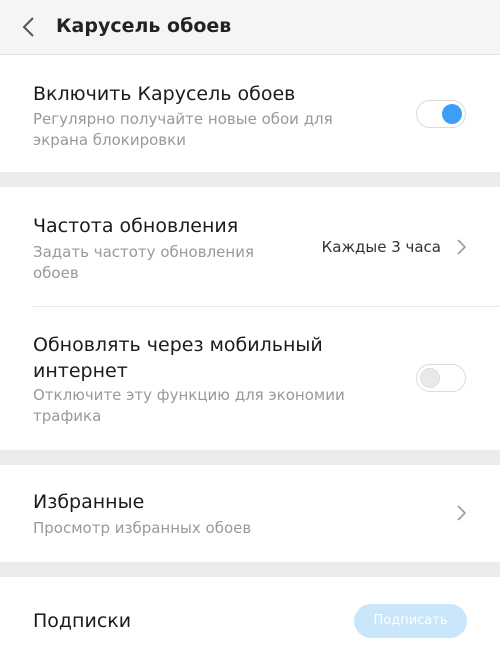 The image size is (500, 660). What do you see at coordinates (381, 247) in the screenshot?
I see `update-frequency-value: Каждые 3 часа` at bounding box center [381, 247].